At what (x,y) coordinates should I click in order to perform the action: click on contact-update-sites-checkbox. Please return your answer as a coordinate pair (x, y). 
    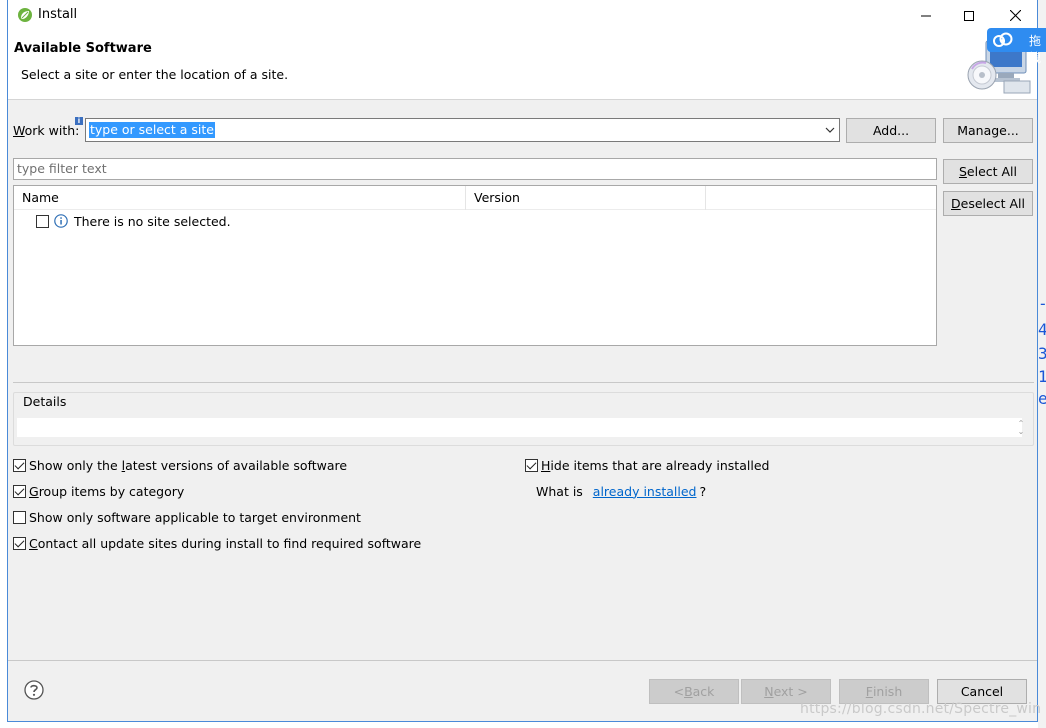
    Looking at the image, I should click on (19, 543).